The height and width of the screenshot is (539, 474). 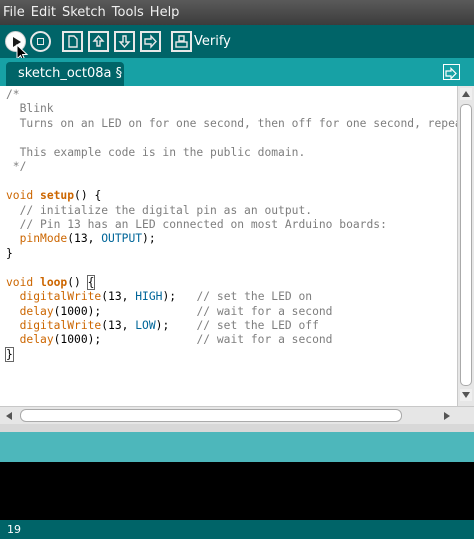 I want to click on tab-bar: sketch_oct08a §, so click(x=237, y=72).